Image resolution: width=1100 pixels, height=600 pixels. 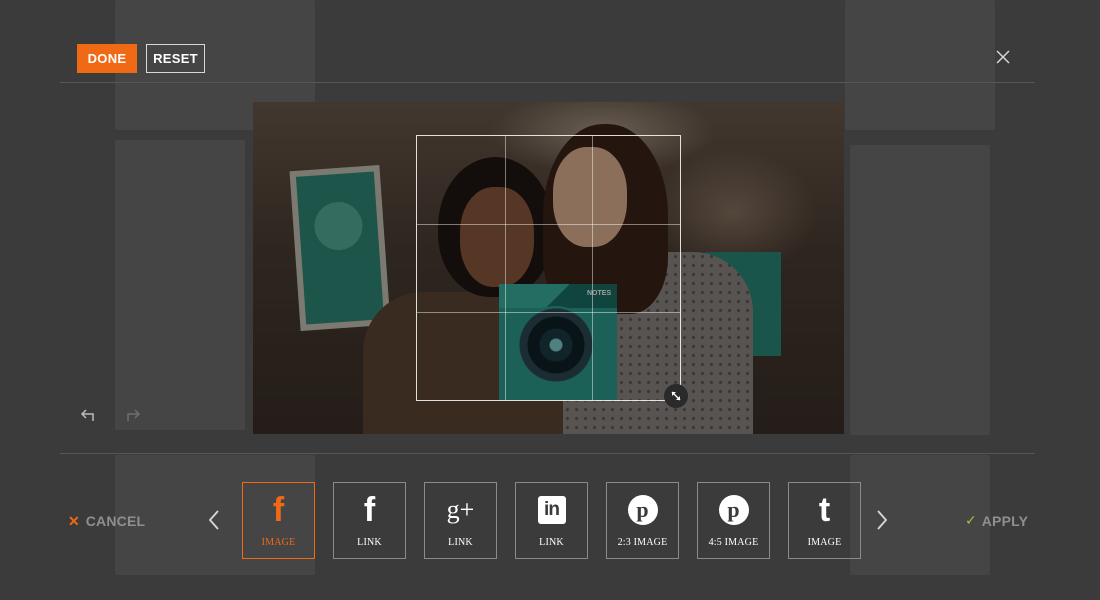 What do you see at coordinates (175, 58) in the screenshot?
I see `reset-button: RESET` at bounding box center [175, 58].